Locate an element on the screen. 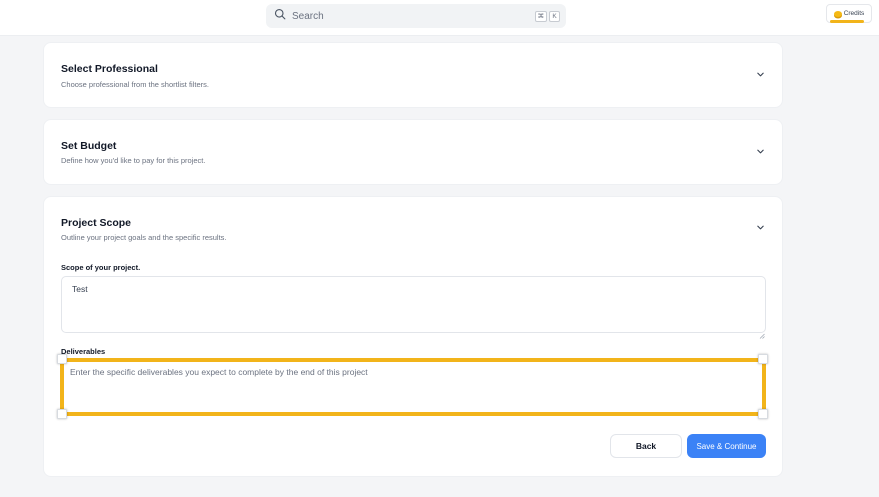 The height and width of the screenshot is (497, 879). resize-grip-icon is located at coordinates (762, 332).